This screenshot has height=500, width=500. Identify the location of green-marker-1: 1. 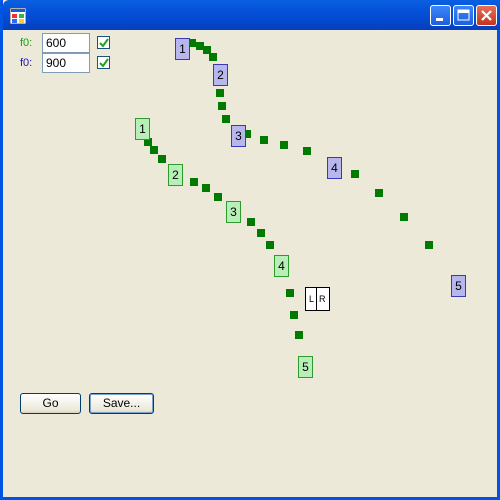
(142, 129).